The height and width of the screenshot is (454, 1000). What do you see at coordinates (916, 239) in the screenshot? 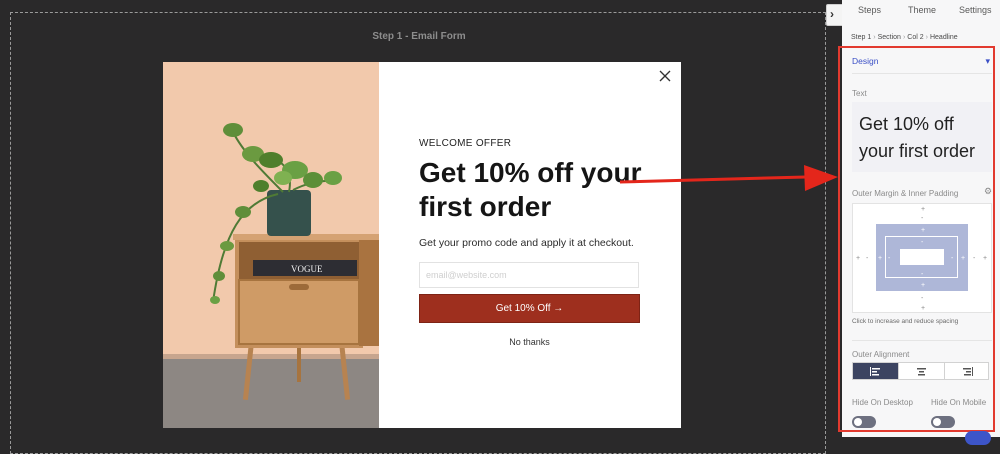
I see `highlight-annotation` at bounding box center [916, 239].